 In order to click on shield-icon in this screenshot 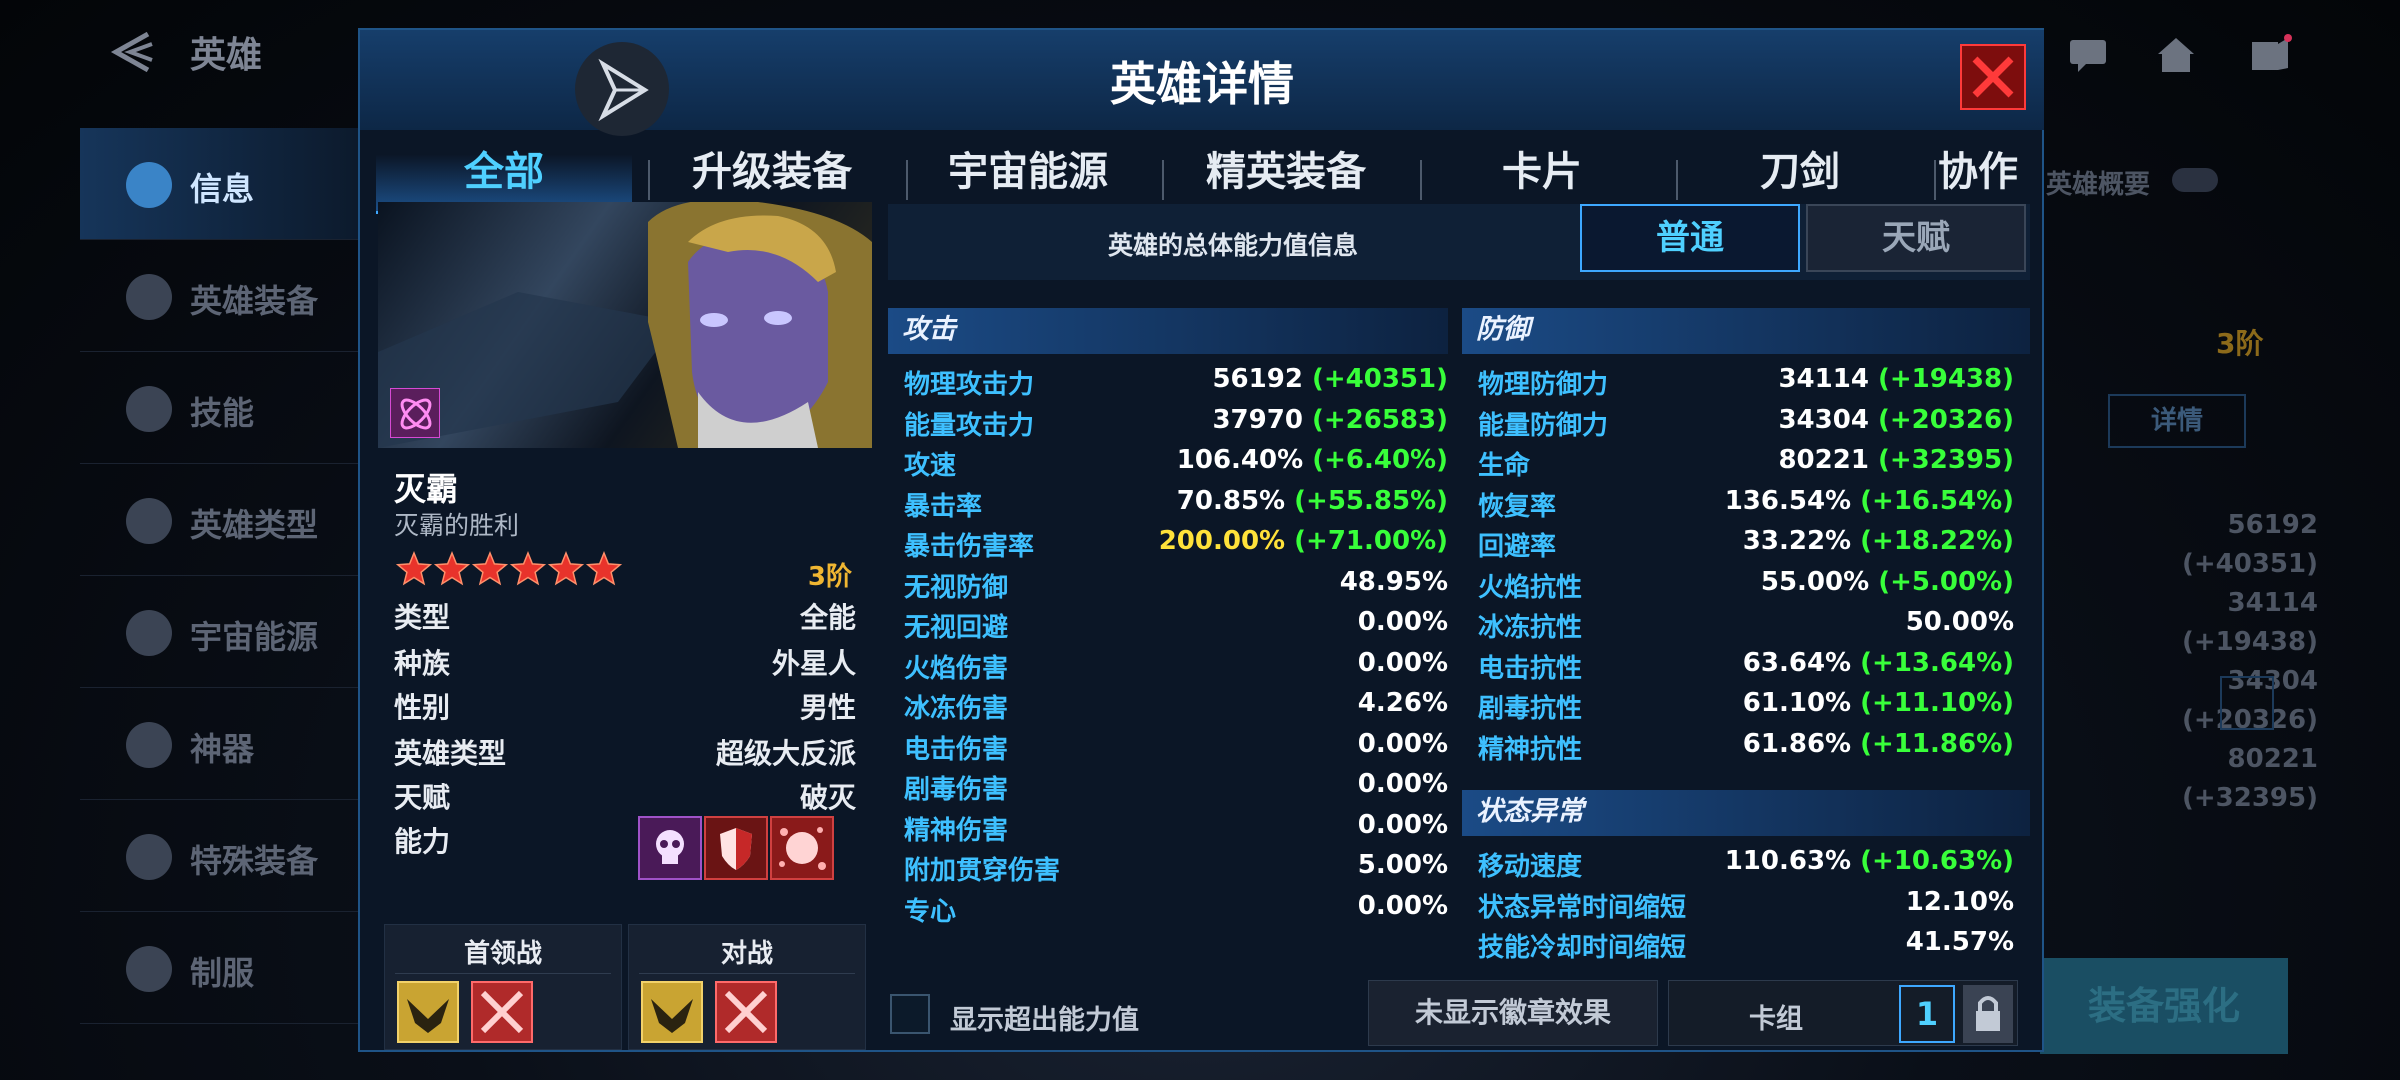, I will do `click(736, 848)`.